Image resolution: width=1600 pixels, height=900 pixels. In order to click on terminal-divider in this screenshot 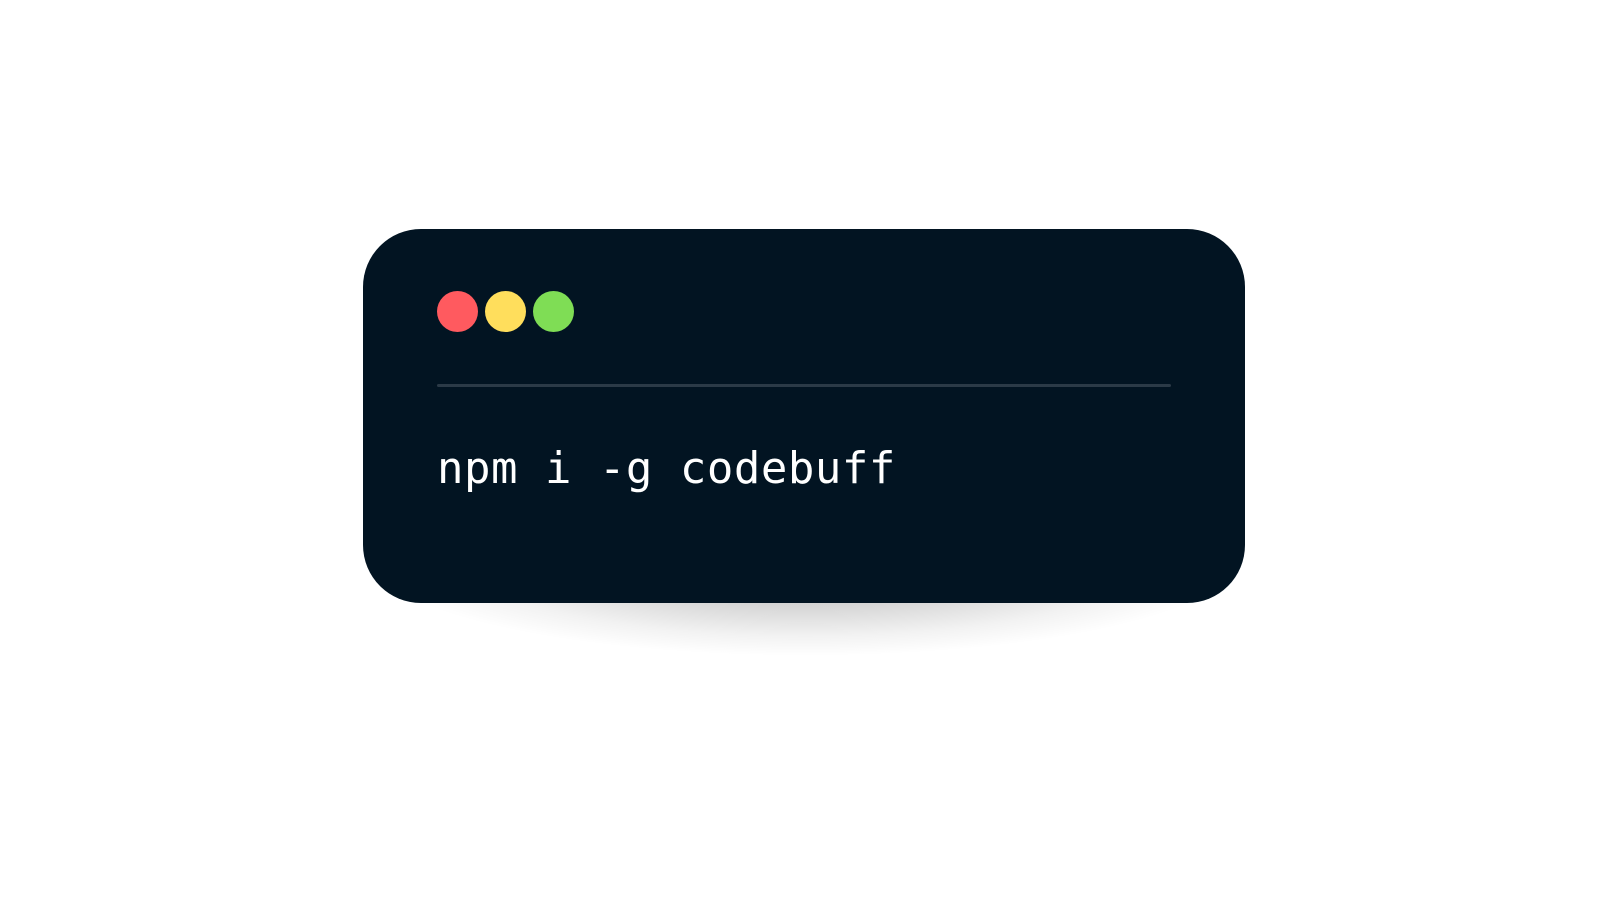, I will do `click(804, 385)`.